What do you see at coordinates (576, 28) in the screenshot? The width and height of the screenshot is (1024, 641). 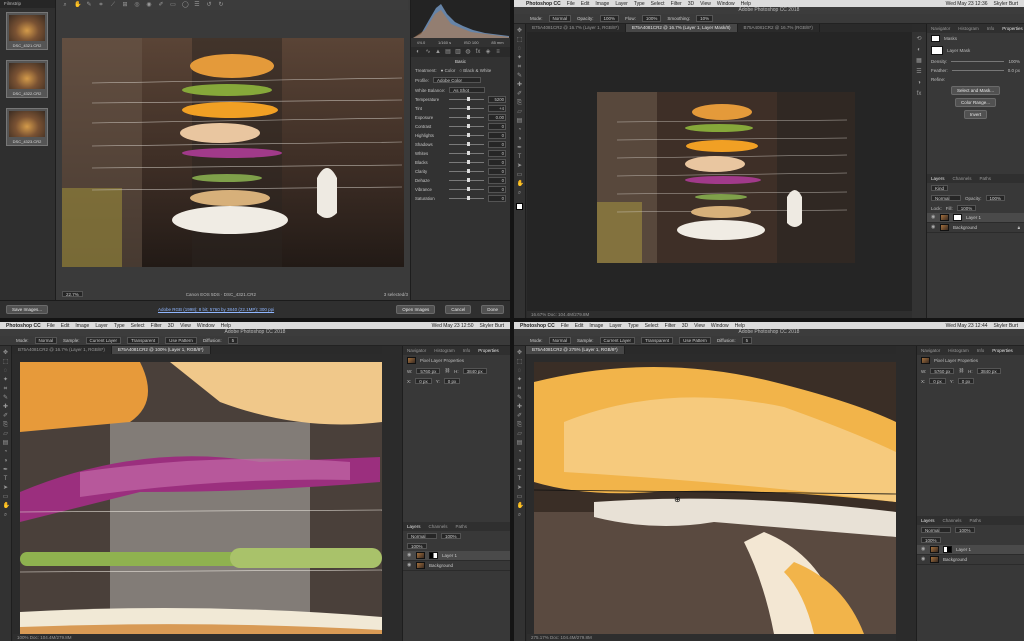 I see `doc-tab-1: B75A4081CR2 @ 16.7% (Layer 1, RGB/8*)` at bounding box center [576, 28].